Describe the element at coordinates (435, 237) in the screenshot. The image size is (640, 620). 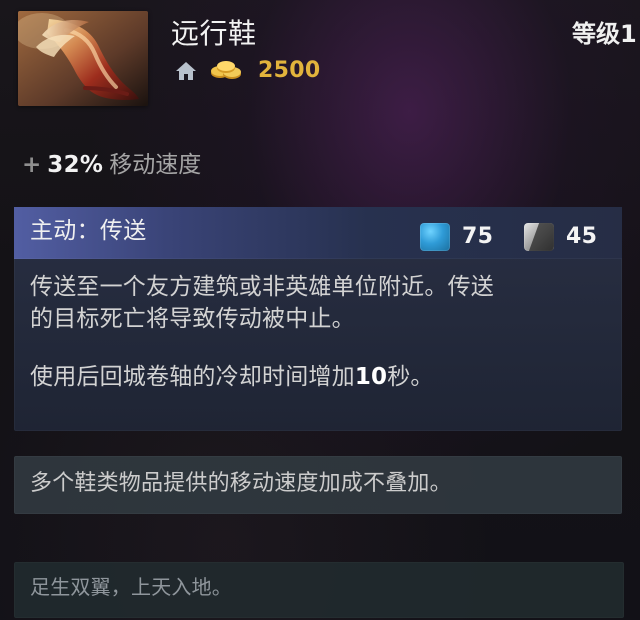
I see `mana-cost-icon` at that location.